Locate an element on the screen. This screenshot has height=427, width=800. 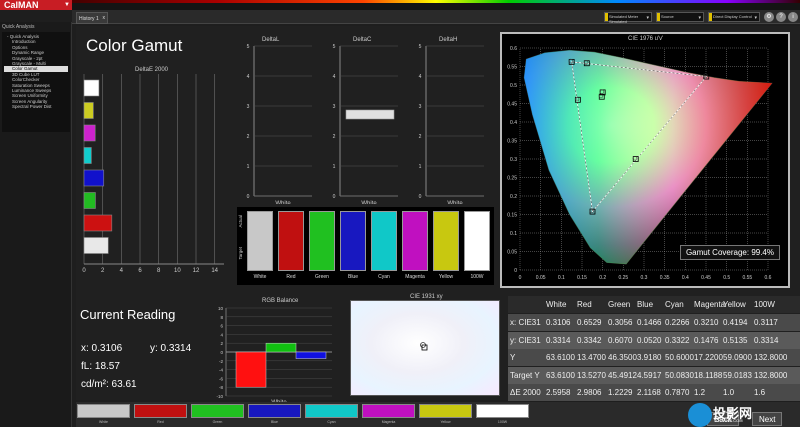
bottom-swatch-yellow is located at coordinates (445, 411).